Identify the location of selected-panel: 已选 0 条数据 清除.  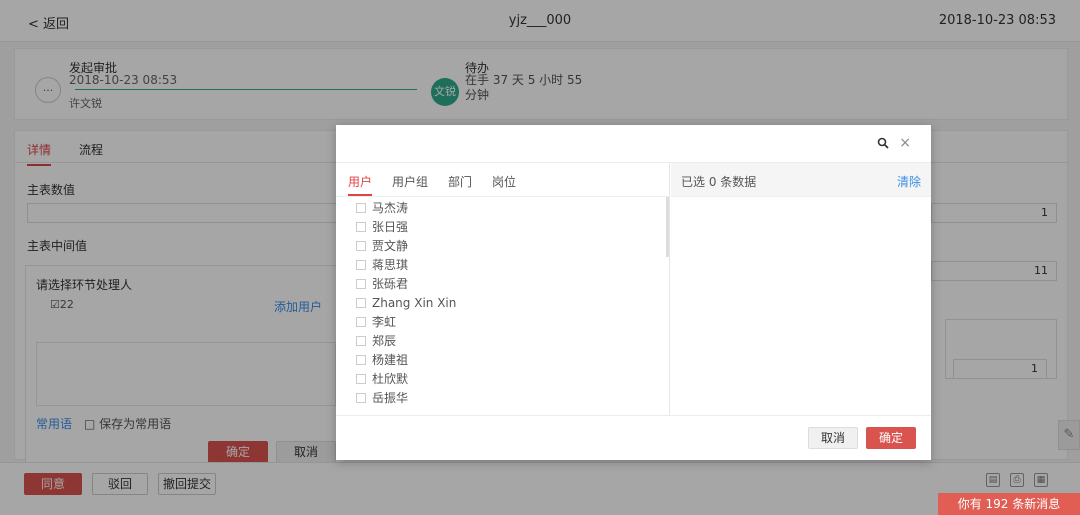
(801, 289).